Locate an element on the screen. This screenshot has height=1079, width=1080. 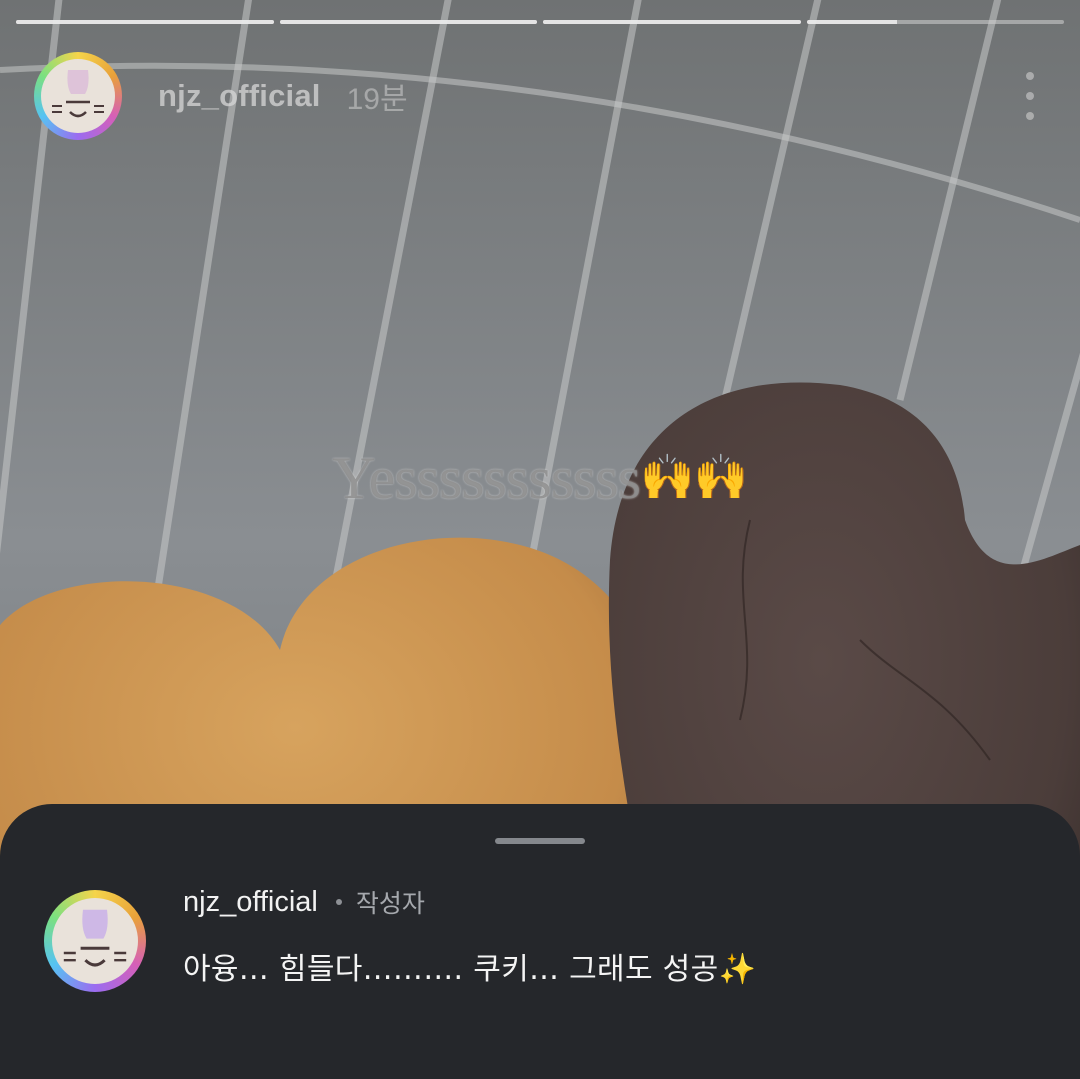
header-timestamp: 19분 is located at coordinates (377, 99).